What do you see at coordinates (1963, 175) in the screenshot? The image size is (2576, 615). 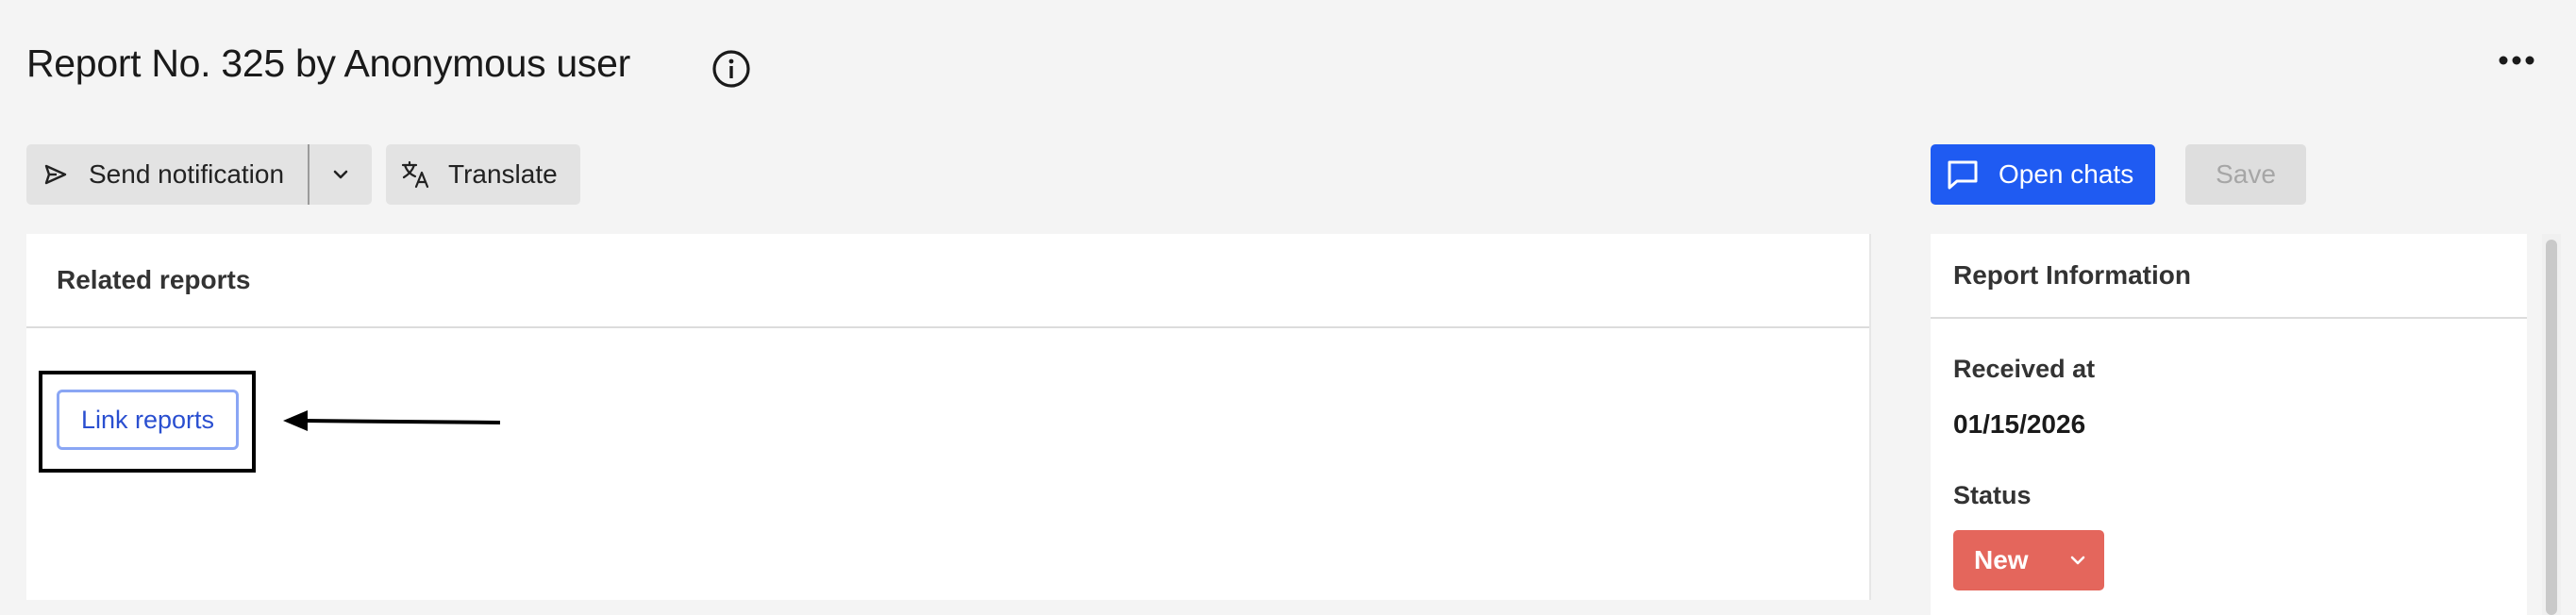 I see `chat-icon` at bounding box center [1963, 175].